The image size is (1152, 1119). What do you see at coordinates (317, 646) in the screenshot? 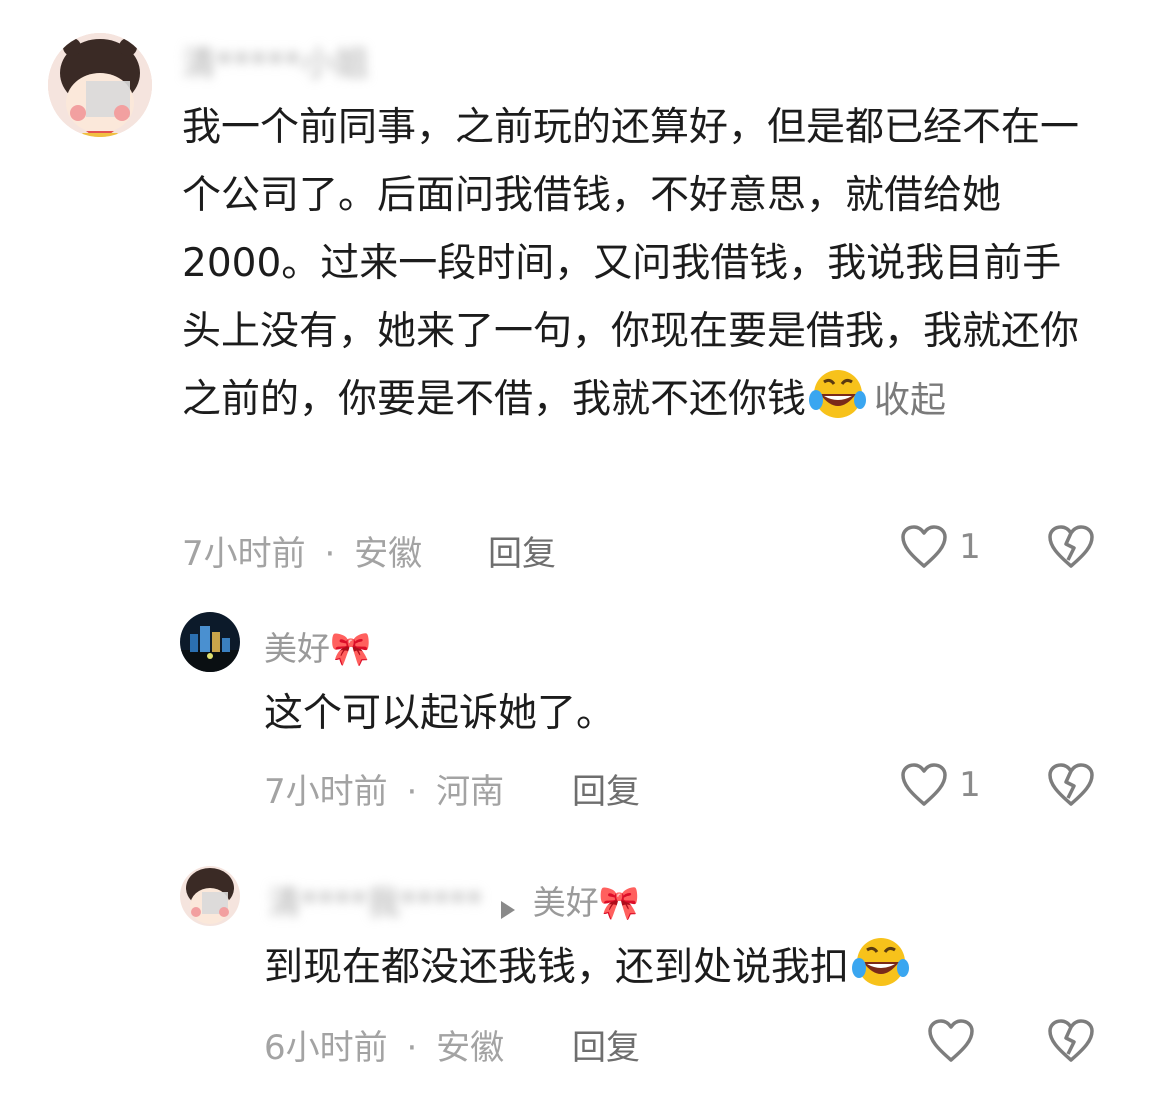
I see `author-name: 美好🎀` at bounding box center [317, 646].